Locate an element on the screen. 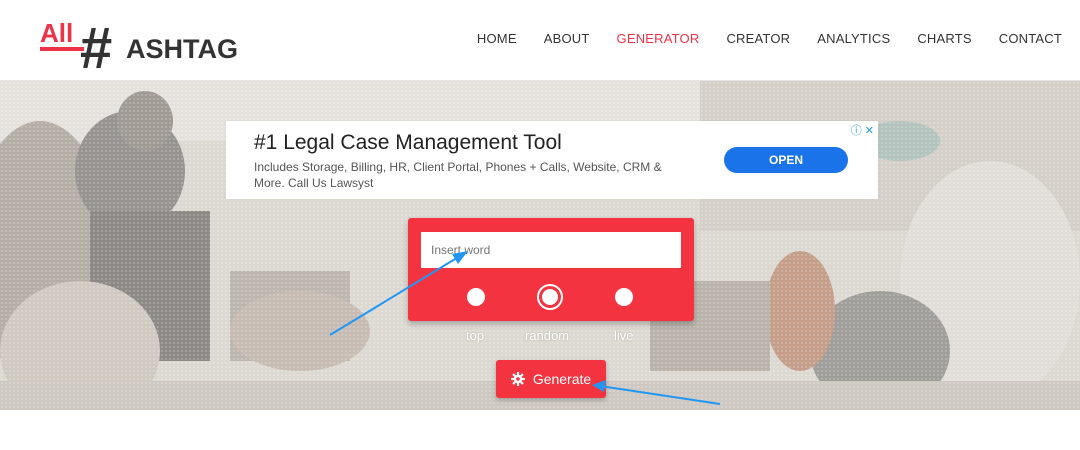  ad-controls: ⓘ ✕ is located at coordinates (861, 130).